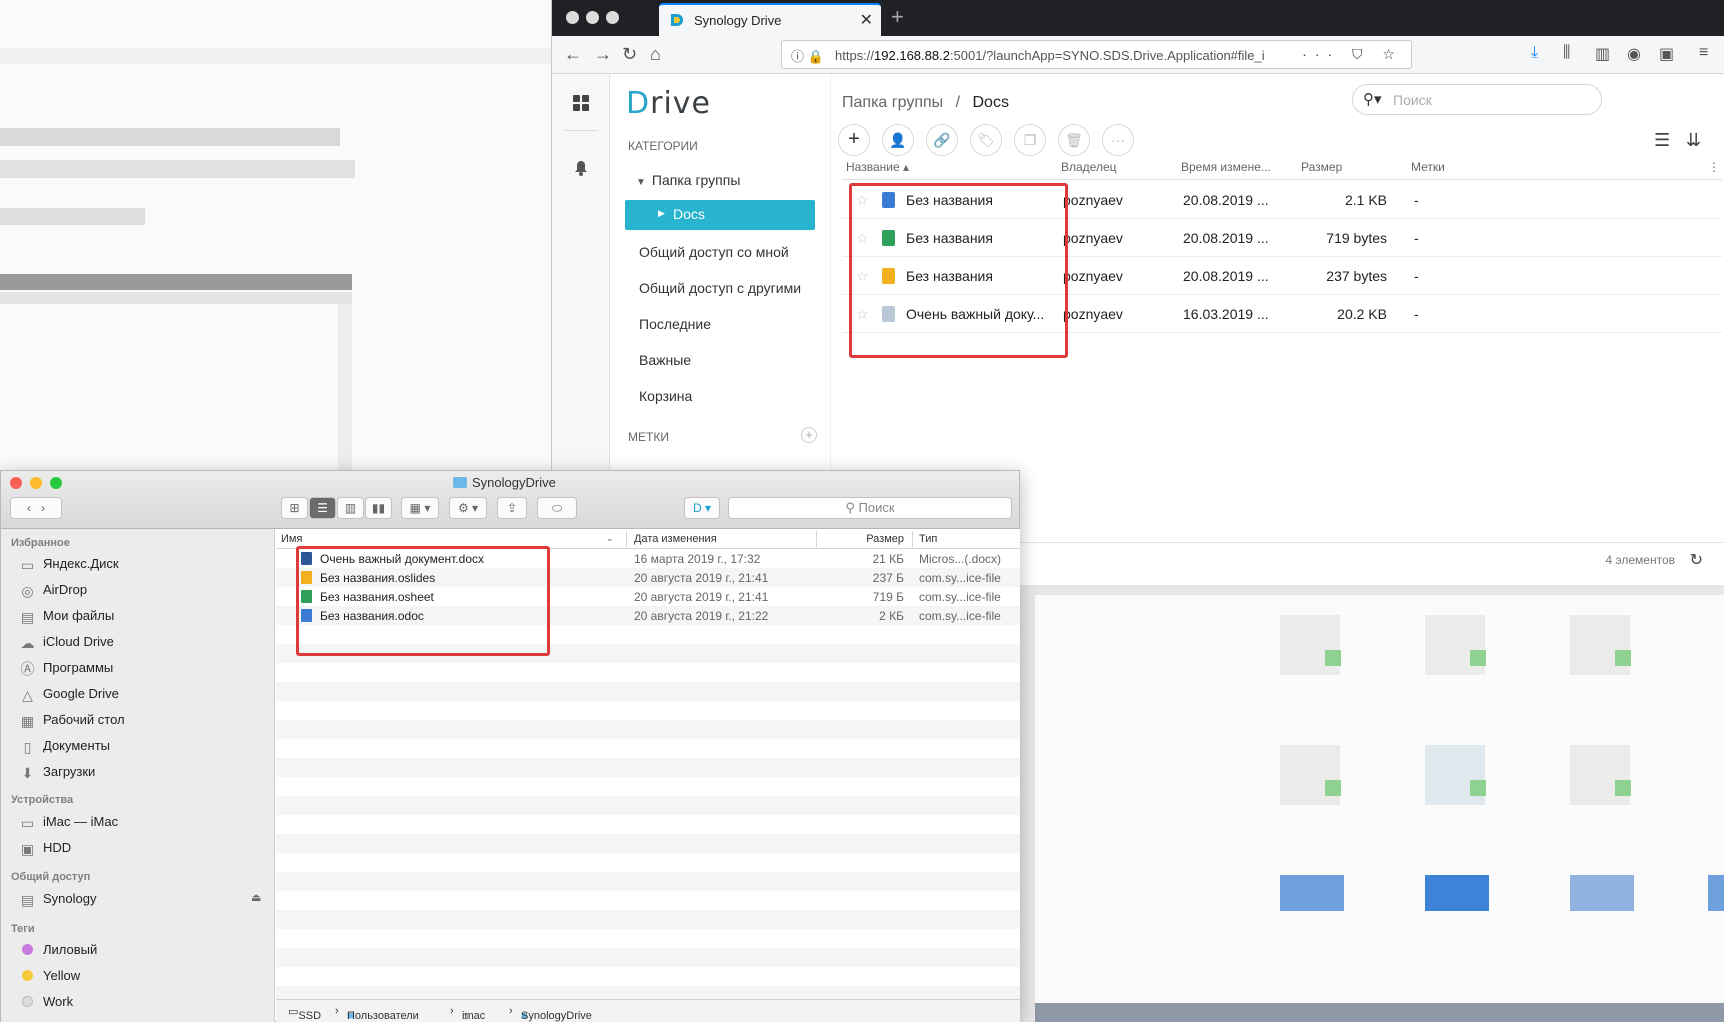  What do you see at coordinates (557, 508) in the screenshot?
I see `tag-icon: ⬭` at bounding box center [557, 508].